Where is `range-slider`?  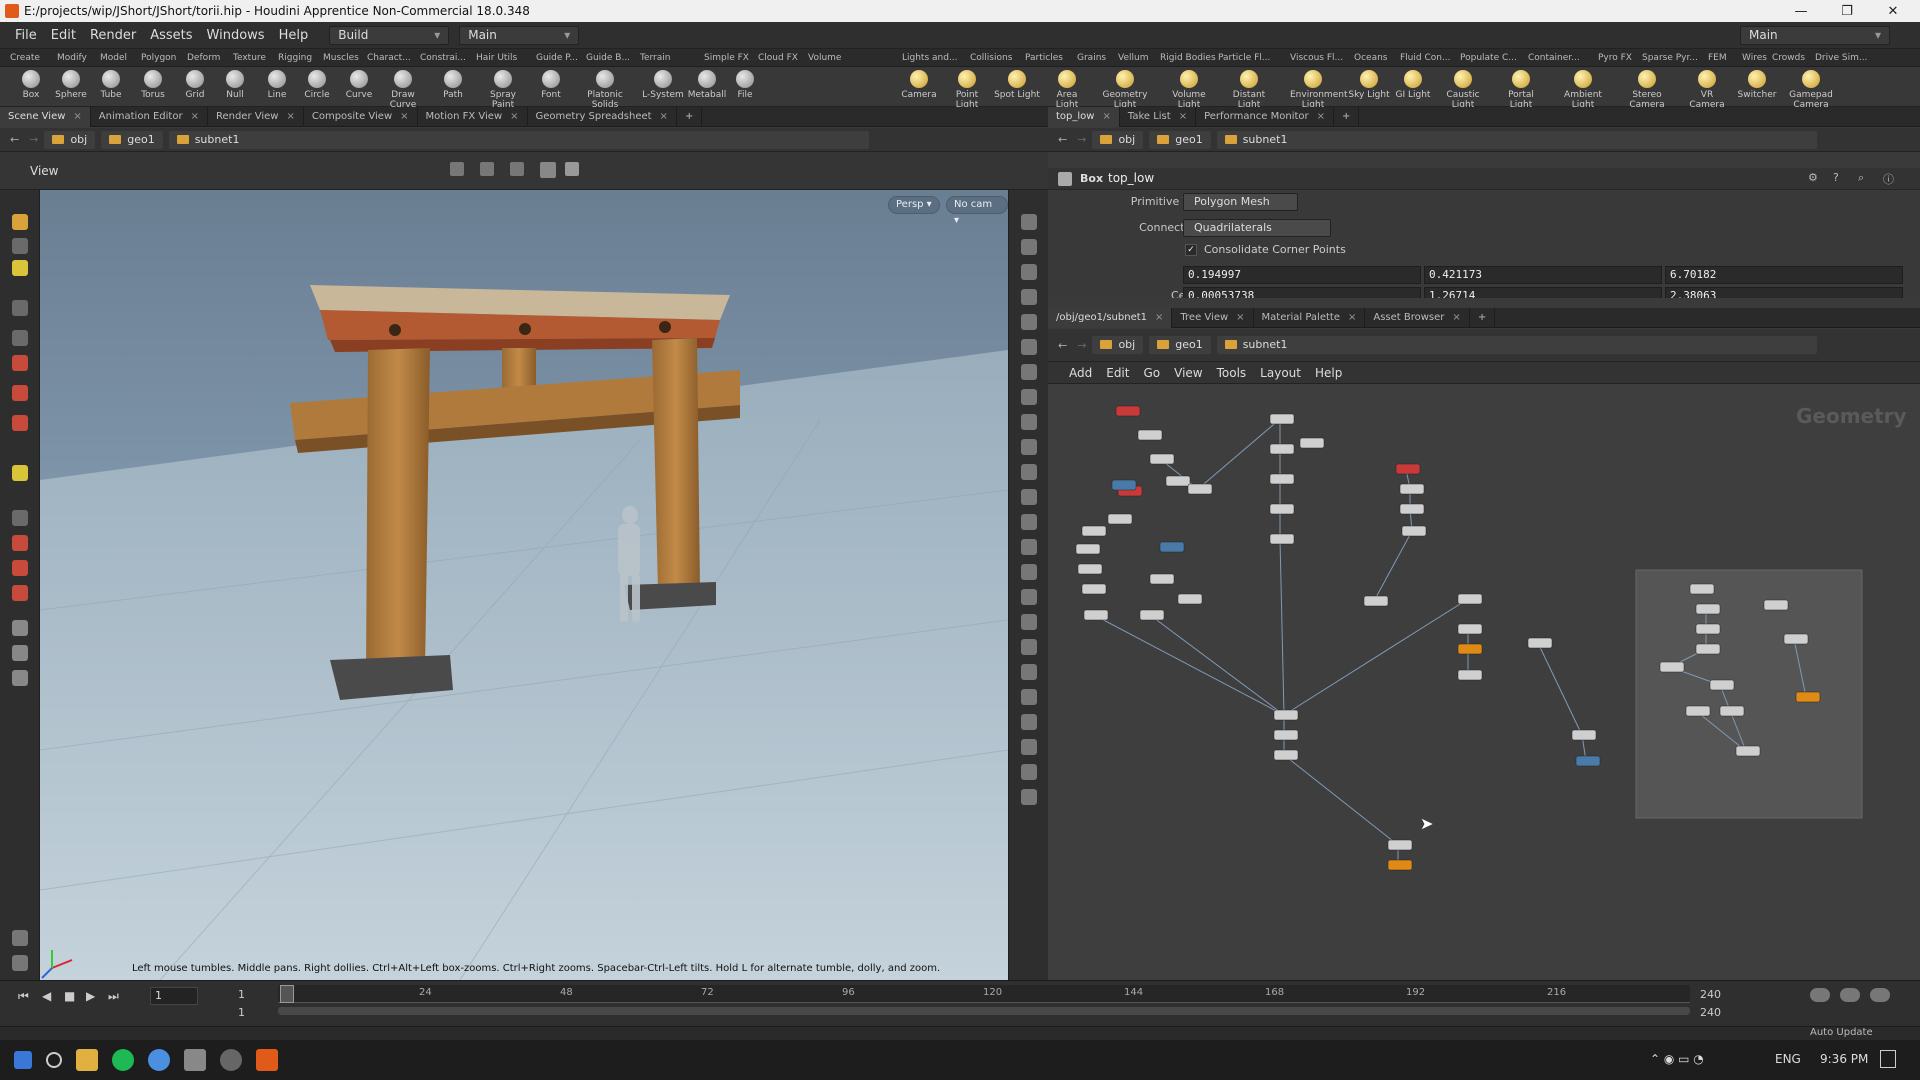
range-slider is located at coordinates (984, 1011).